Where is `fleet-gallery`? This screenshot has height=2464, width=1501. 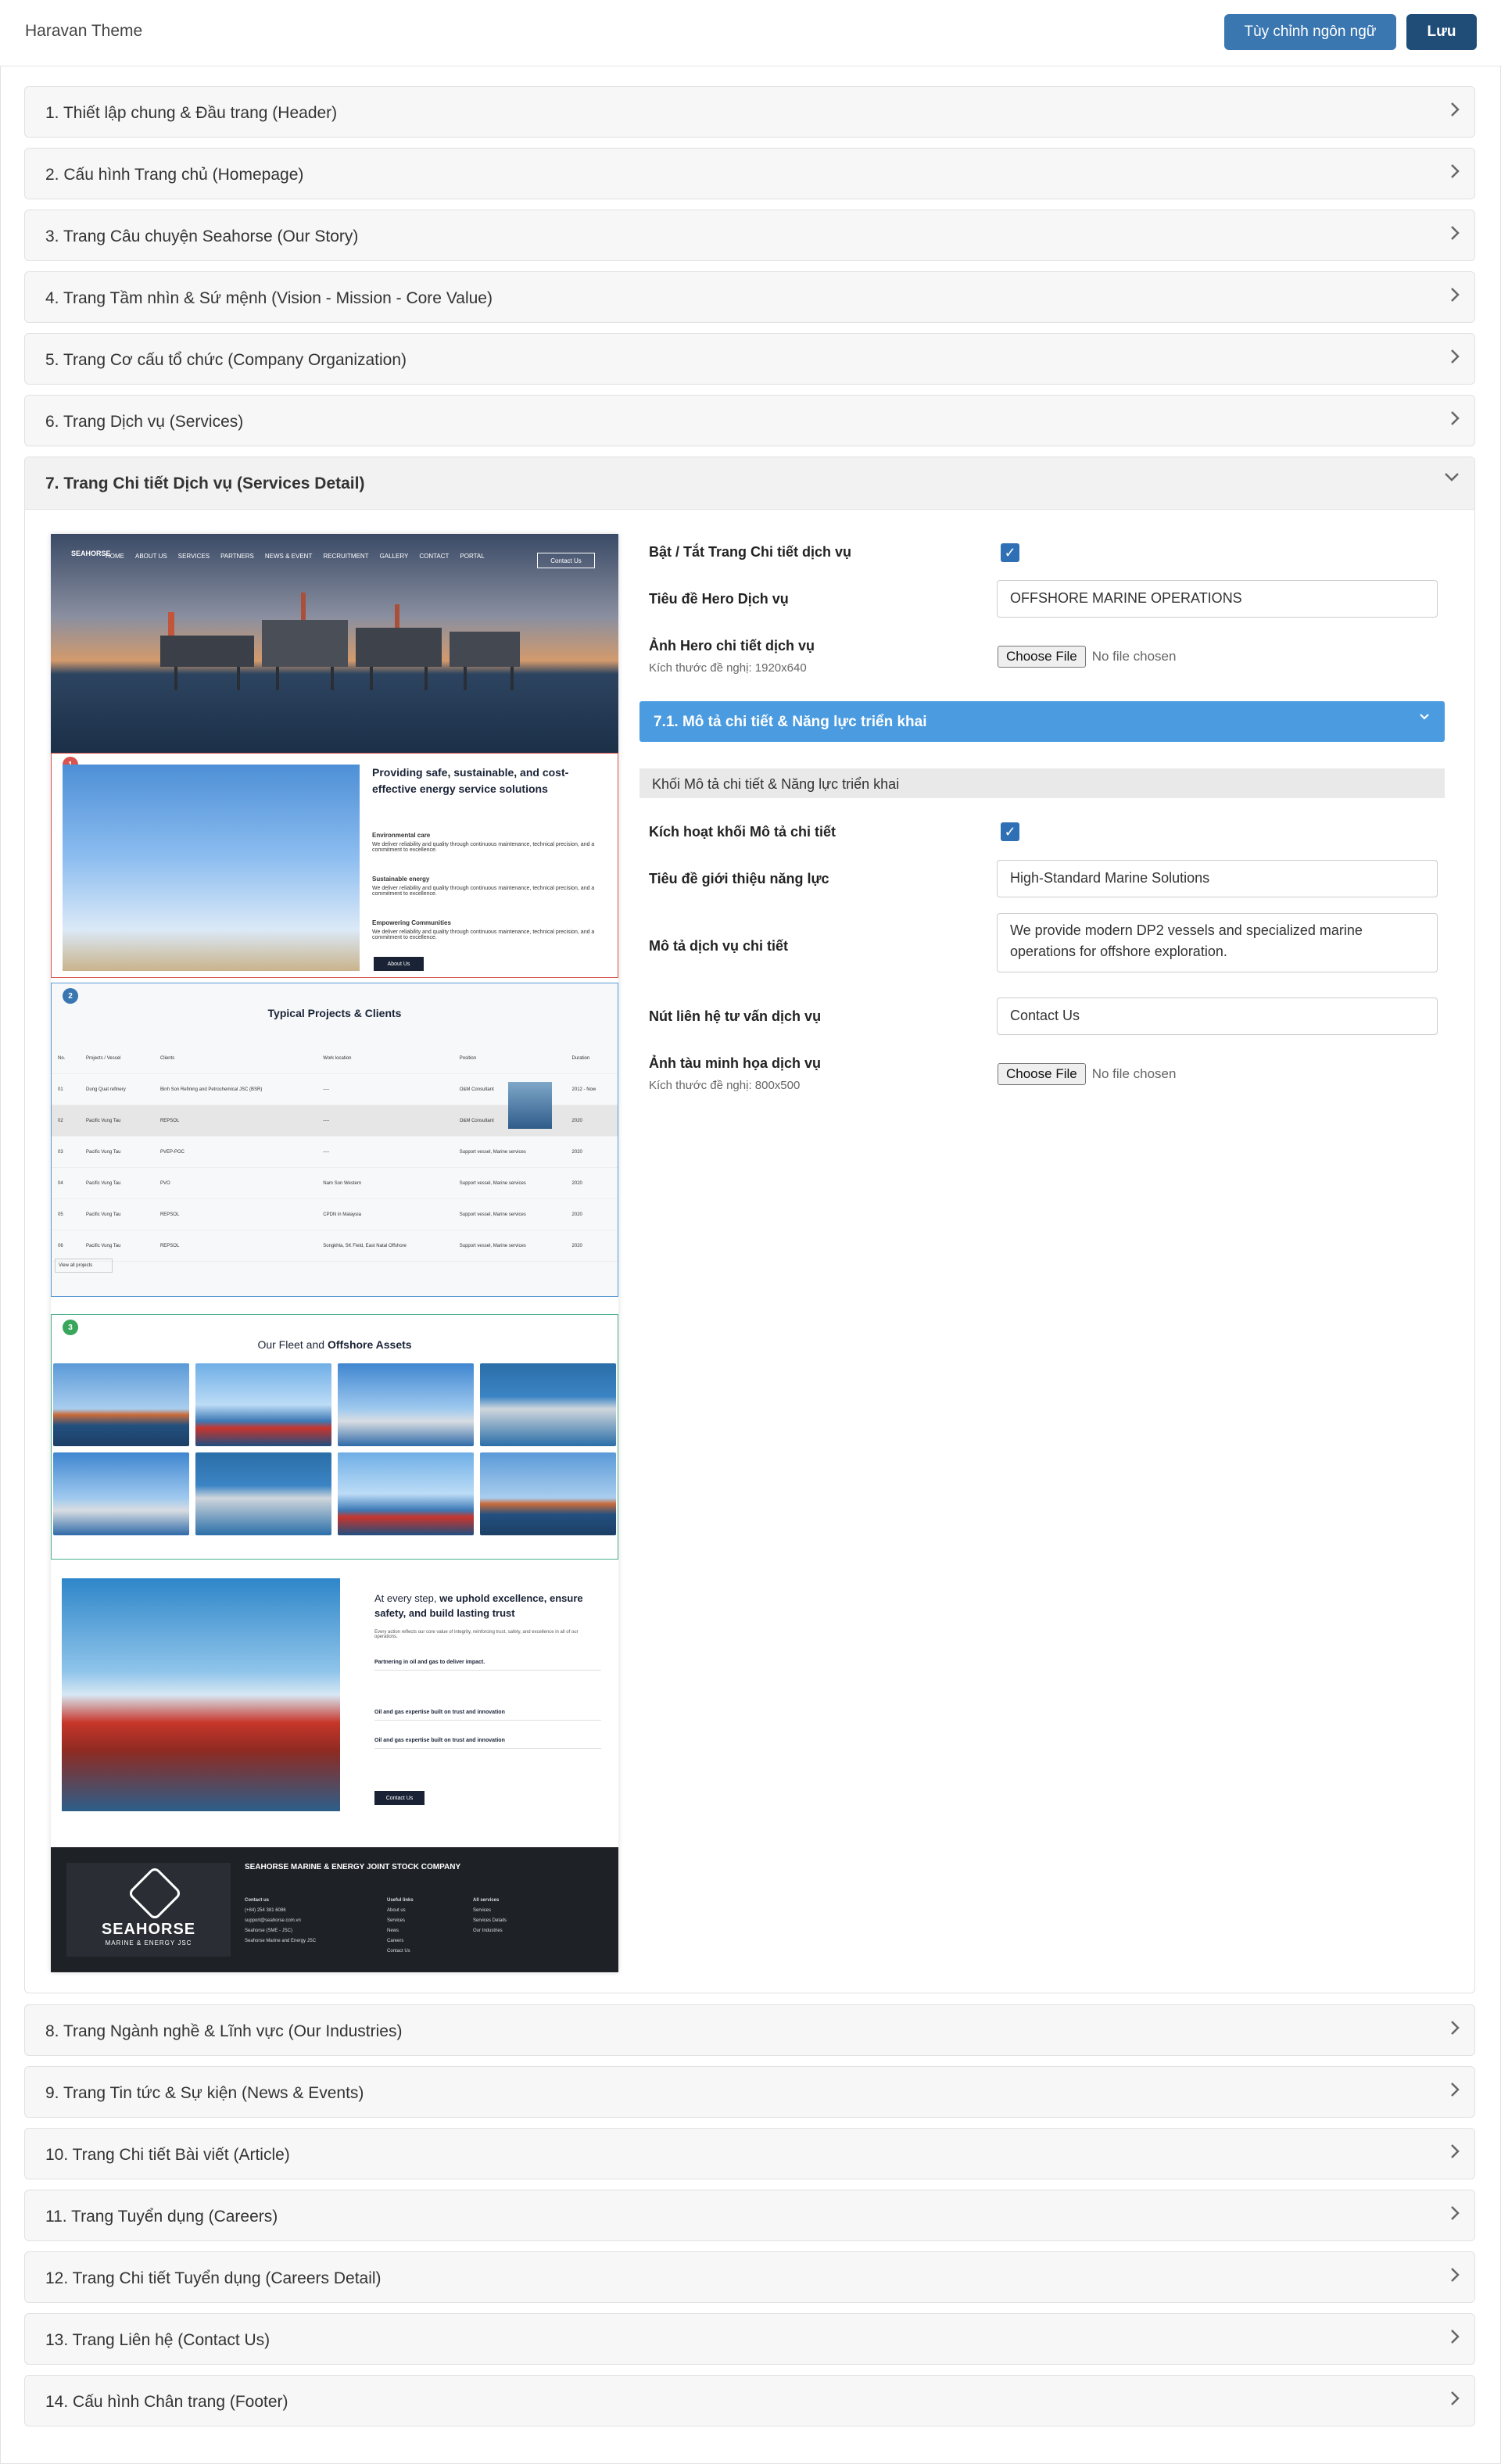 fleet-gallery is located at coordinates (335, 1449).